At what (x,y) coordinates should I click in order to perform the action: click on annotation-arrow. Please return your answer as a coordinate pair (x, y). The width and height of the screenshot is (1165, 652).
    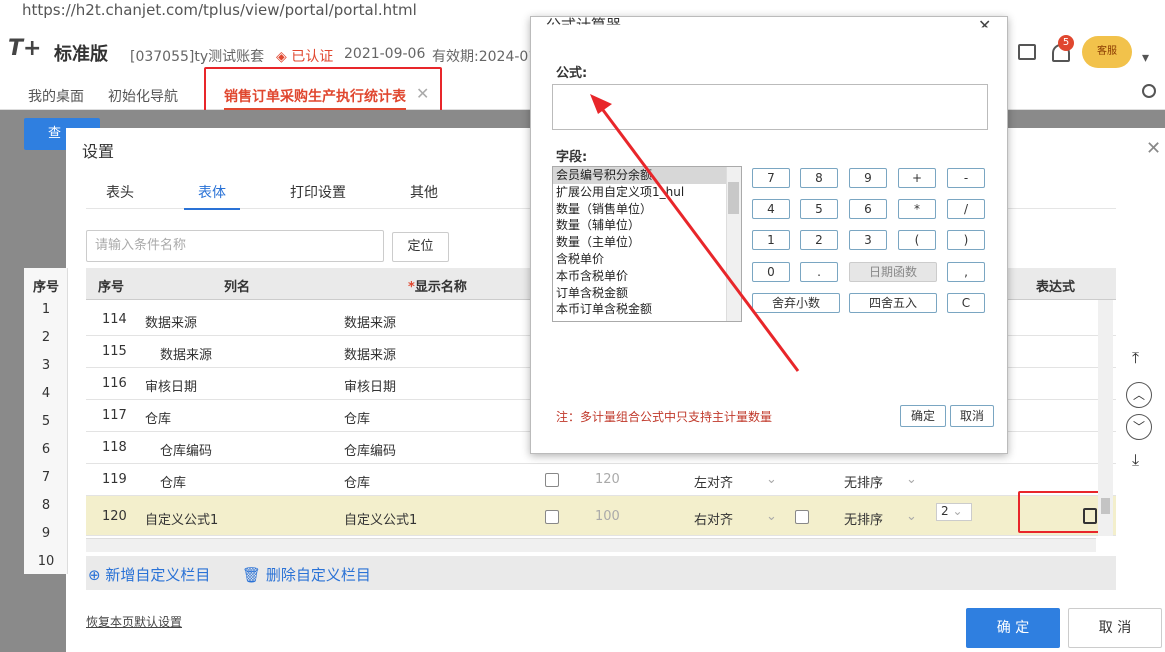
    Looking at the image, I should click on (695, 233).